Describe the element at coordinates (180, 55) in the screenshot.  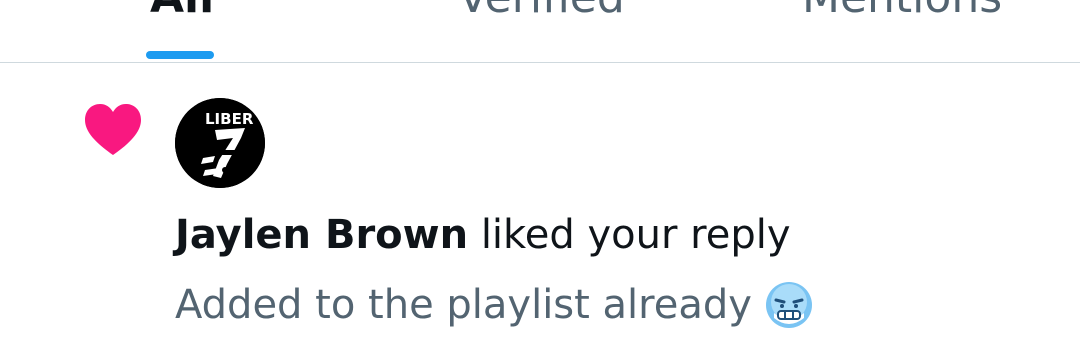
I see `active-tab-indicator` at that location.